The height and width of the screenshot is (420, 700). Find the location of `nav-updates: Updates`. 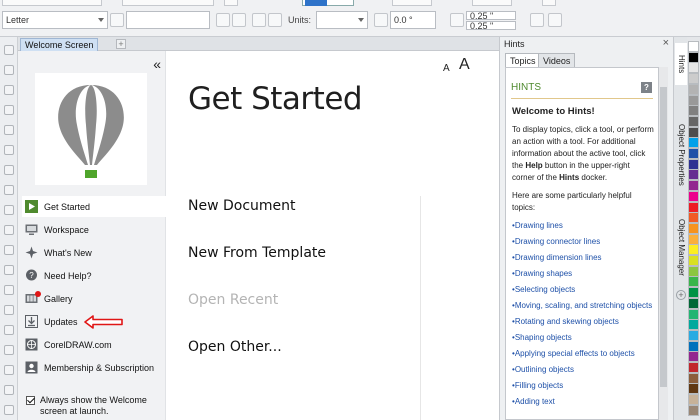

nav-updates: Updates is located at coordinates (94, 321).